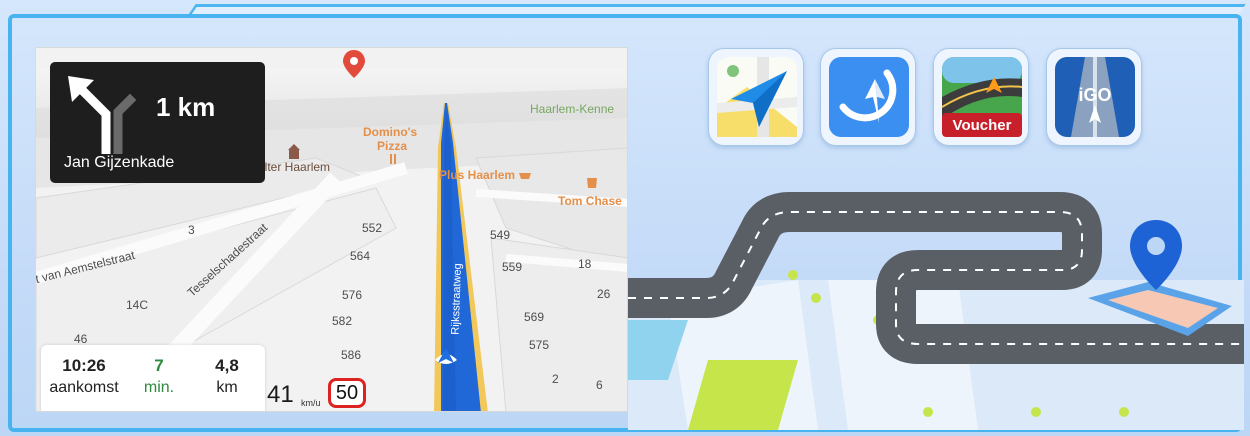  What do you see at coordinates (84, 387) in the screenshot?
I see `arrival-label: aankomst` at bounding box center [84, 387].